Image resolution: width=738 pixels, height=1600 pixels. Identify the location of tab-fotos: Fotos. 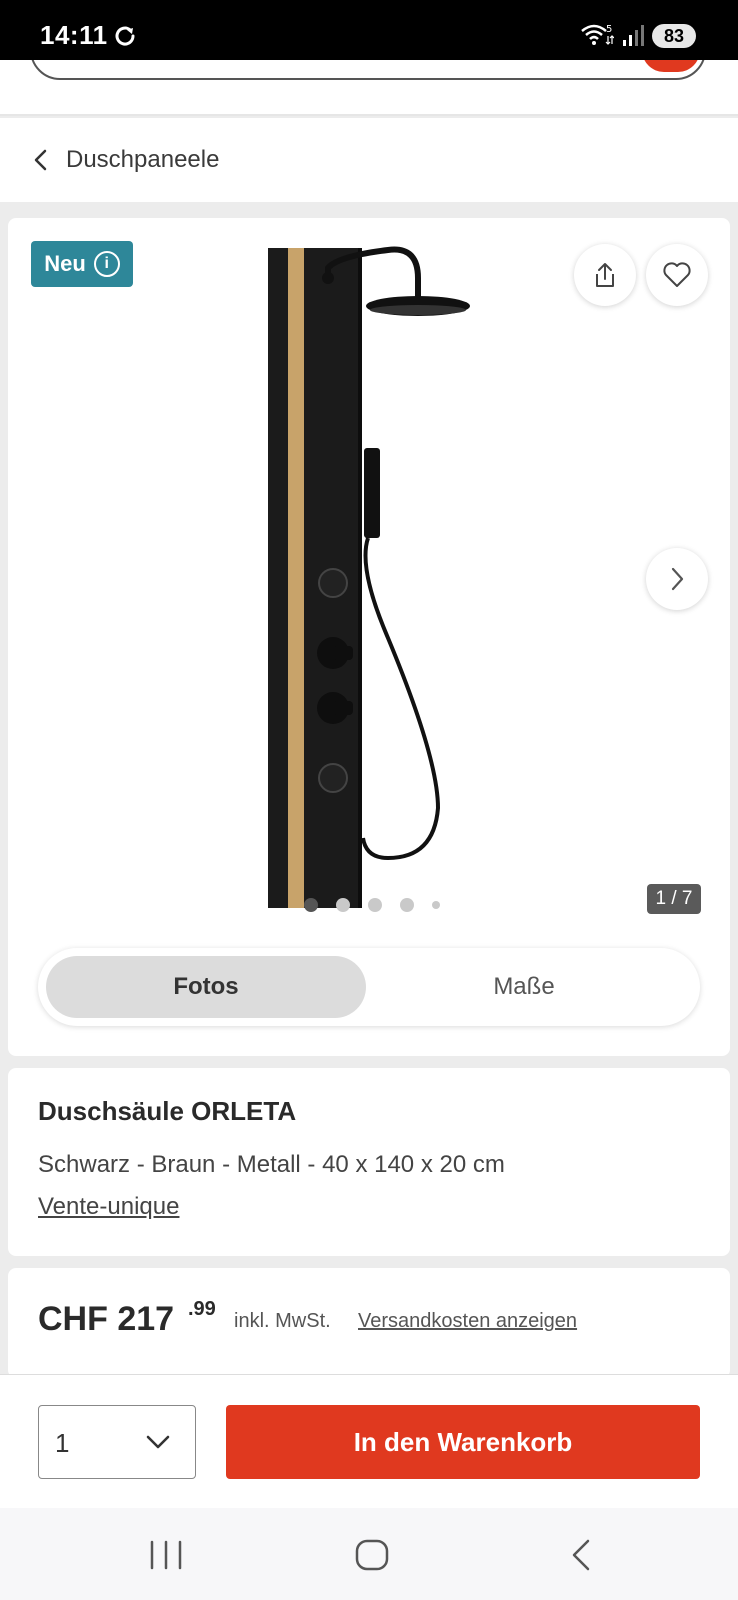
(206, 987).